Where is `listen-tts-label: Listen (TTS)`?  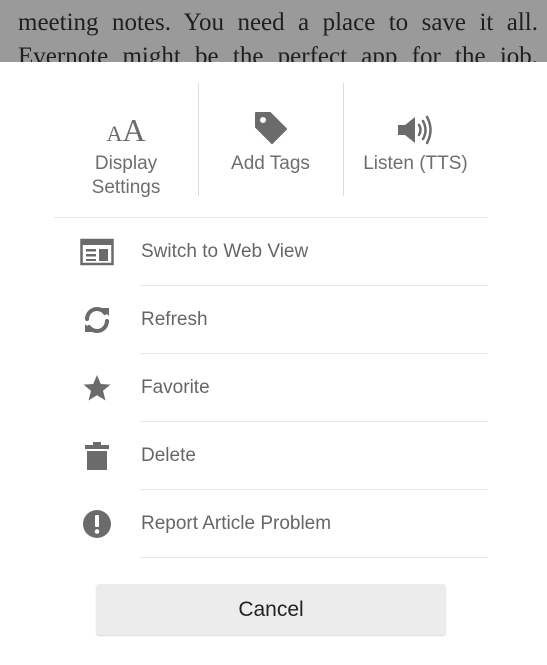
listen-tts-label: Listen (TTS) is located at coordinates (415, 163).